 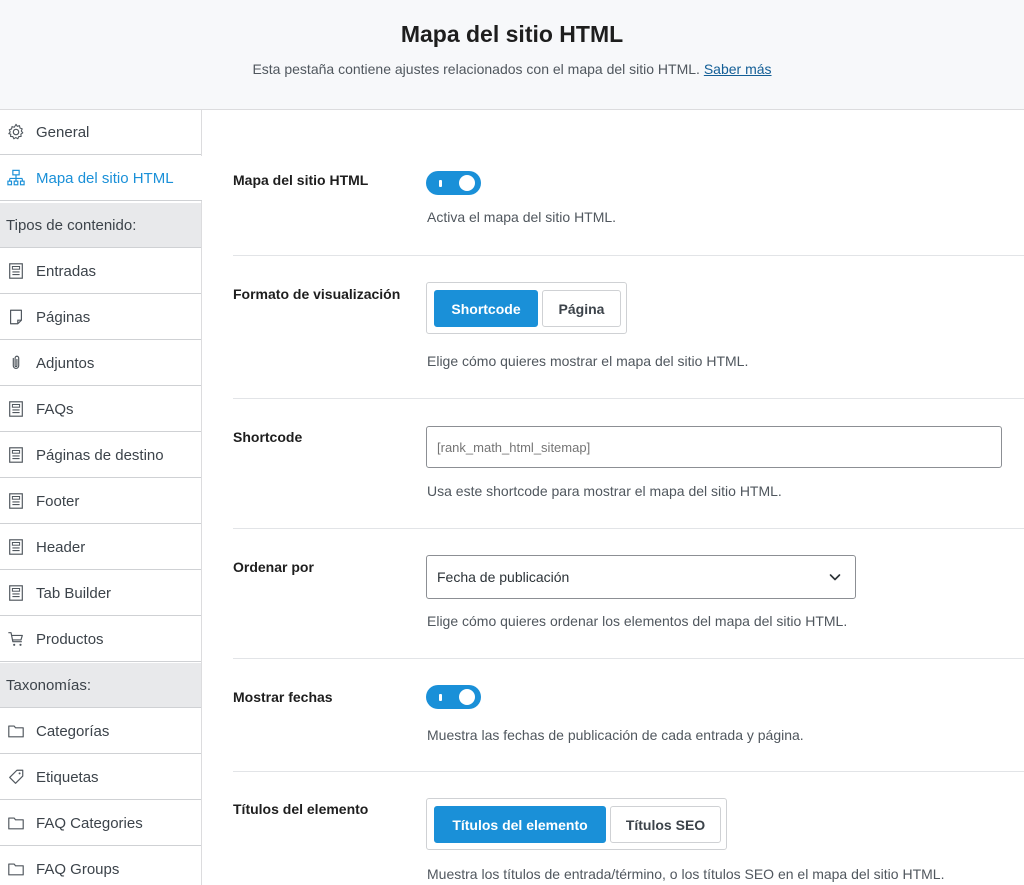 What do you see at coordinates (65, 363) in the screenshot?
I see `sidebar-item-label: Adjuntos` at bounding box center [65, 363].